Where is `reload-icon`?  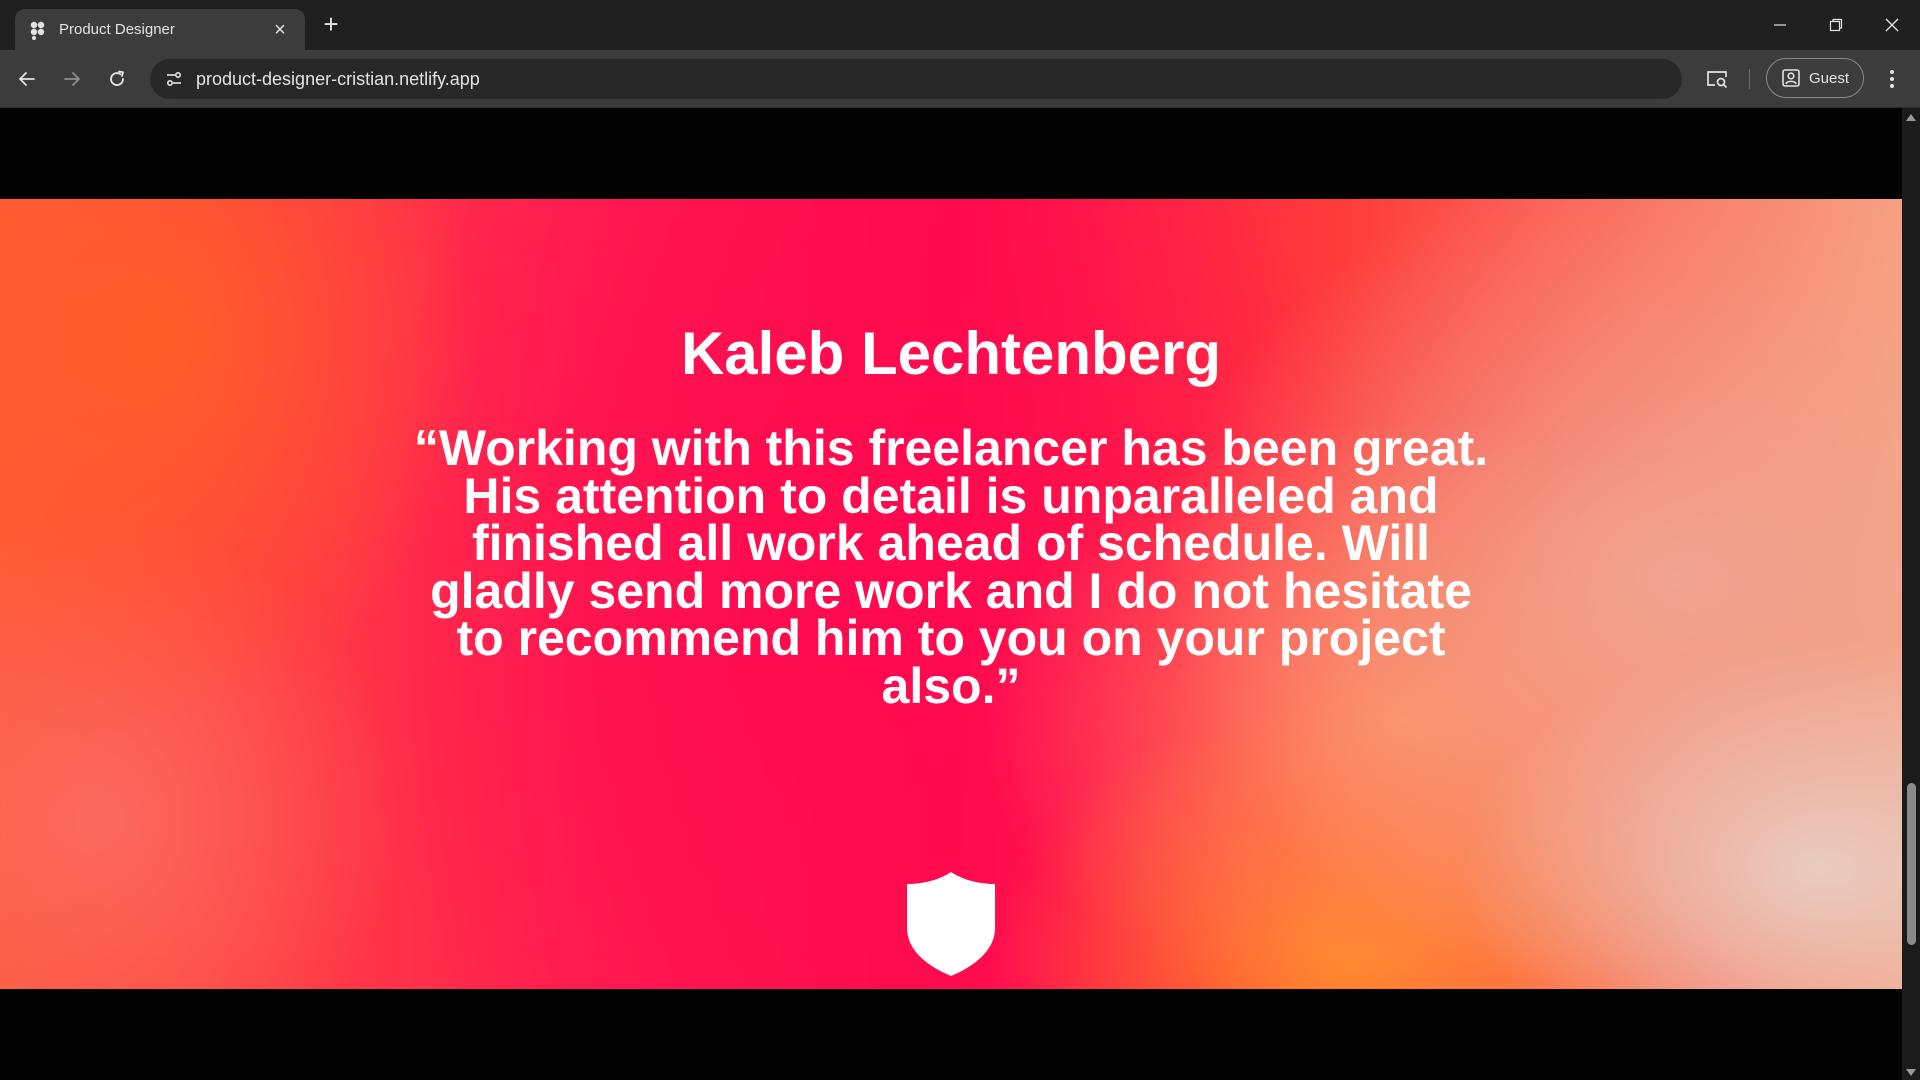 reload-icon is located at coordinates (117, 78).